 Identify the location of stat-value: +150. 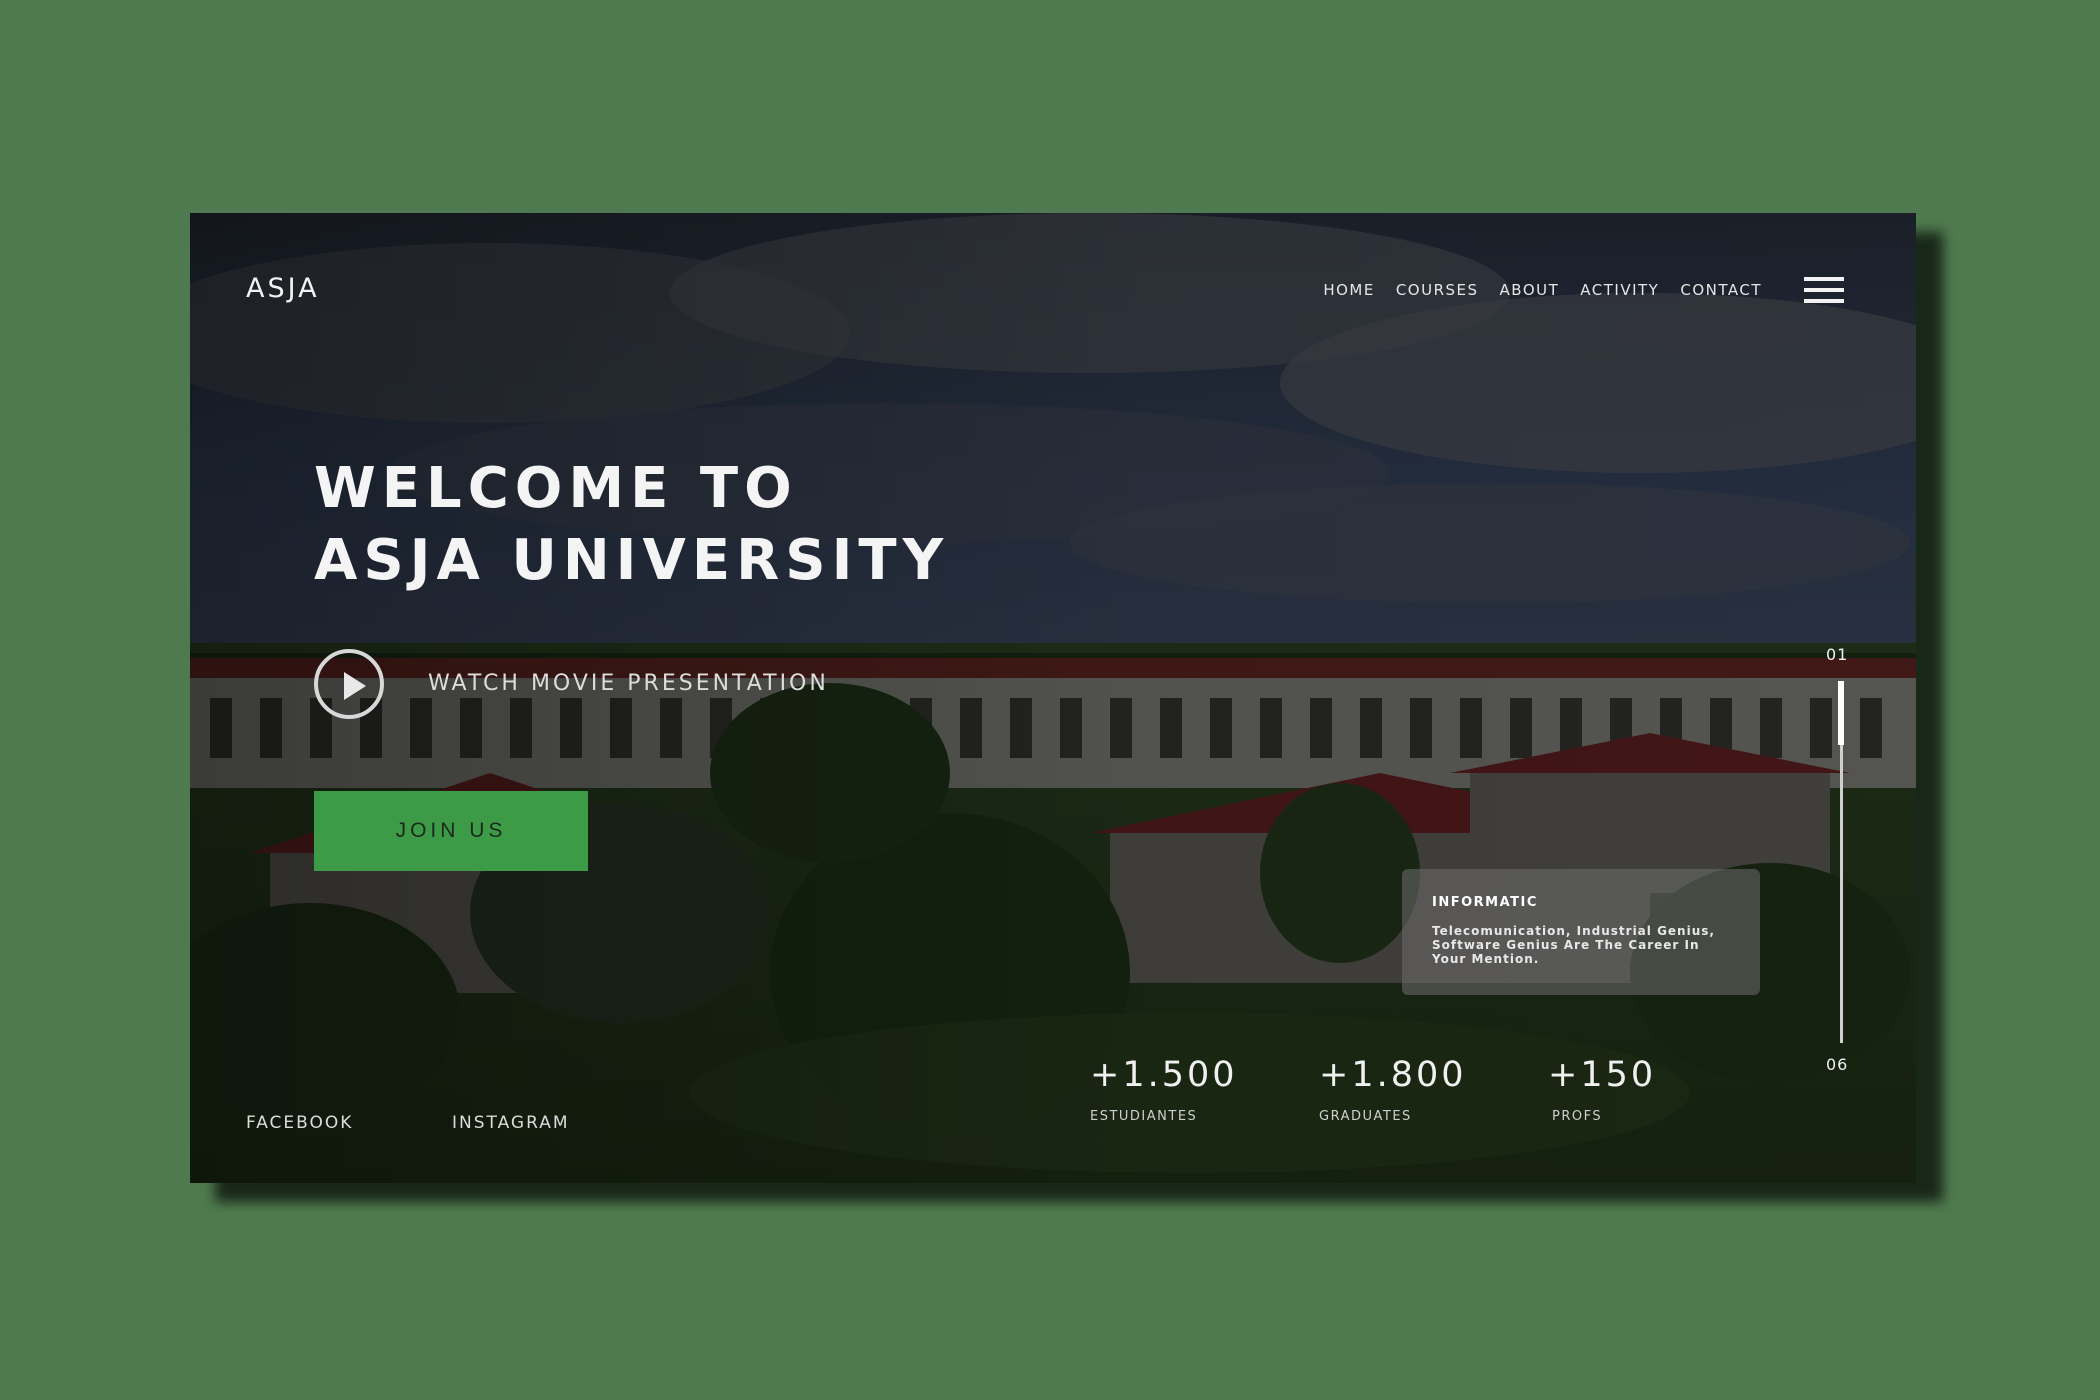
(1602, 1075).